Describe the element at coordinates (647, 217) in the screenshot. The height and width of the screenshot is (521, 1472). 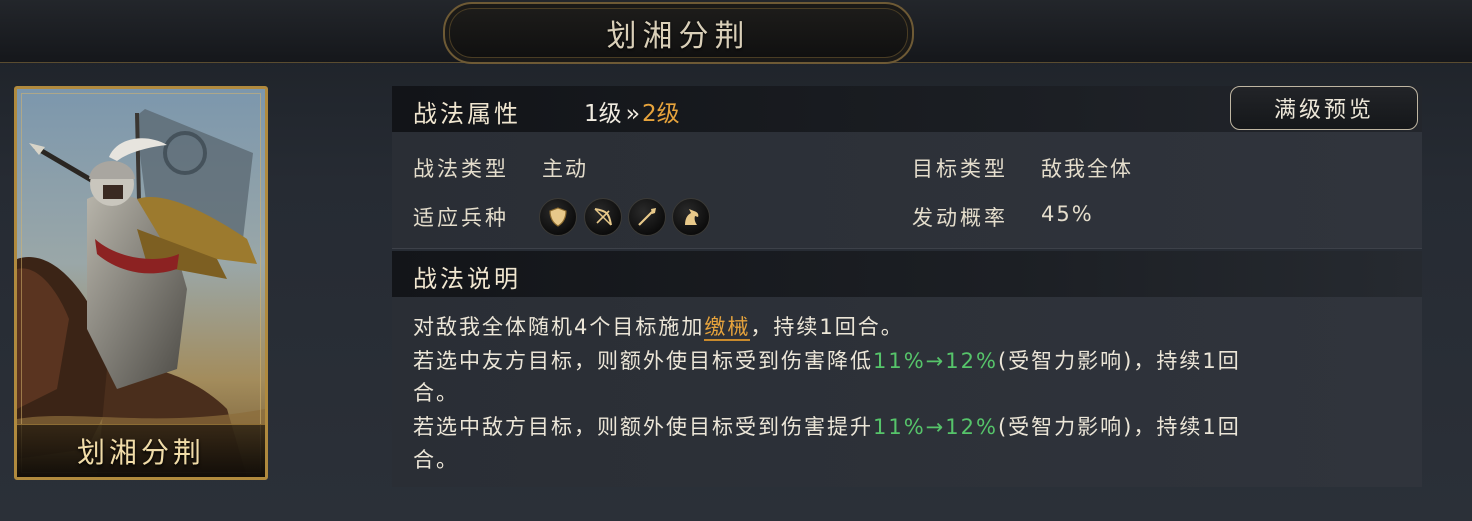
I see `spear-icon` at that location.